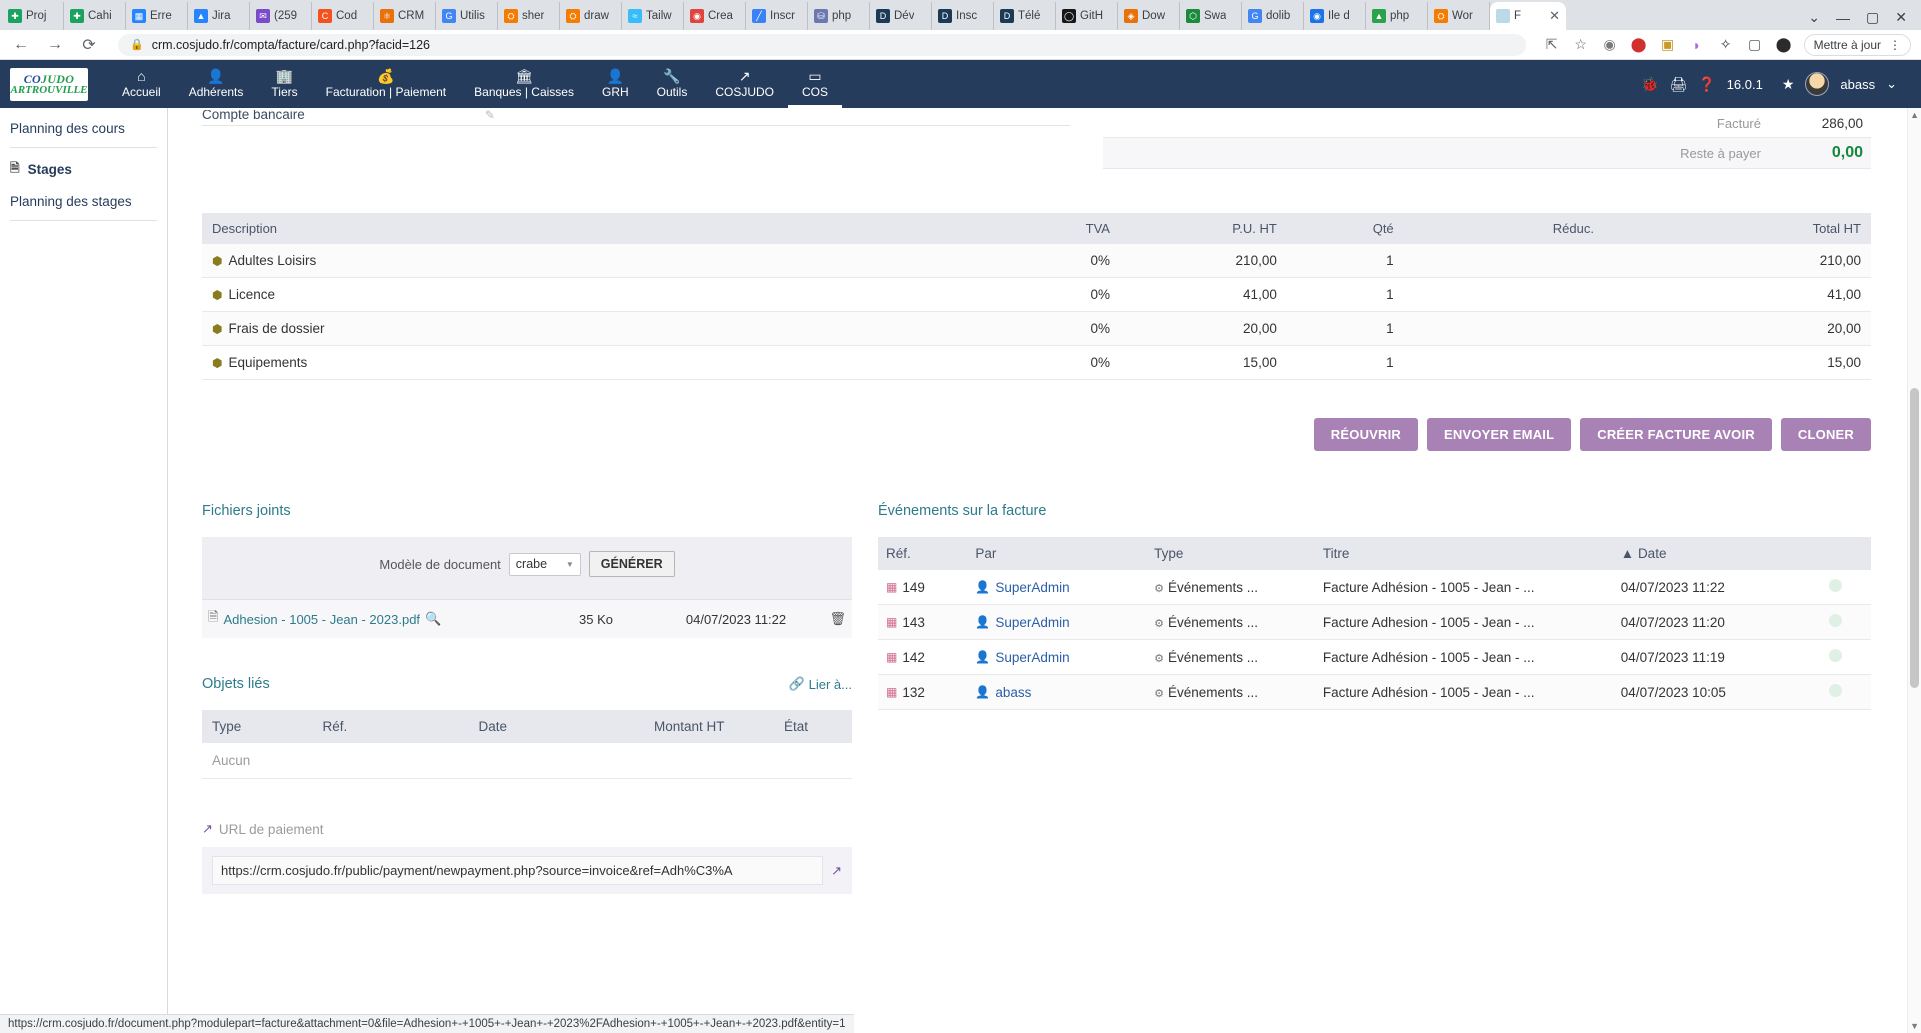  Describe the element at coordinates (1581, 44) in the screenshot. I see `star-icon: ☆` at that location.